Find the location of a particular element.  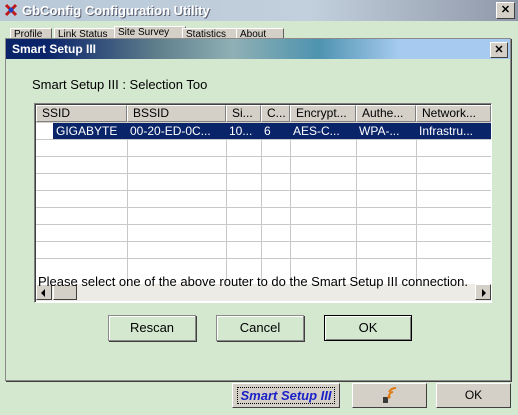

cell-channel: 6 is located at coordinates (267, 131).